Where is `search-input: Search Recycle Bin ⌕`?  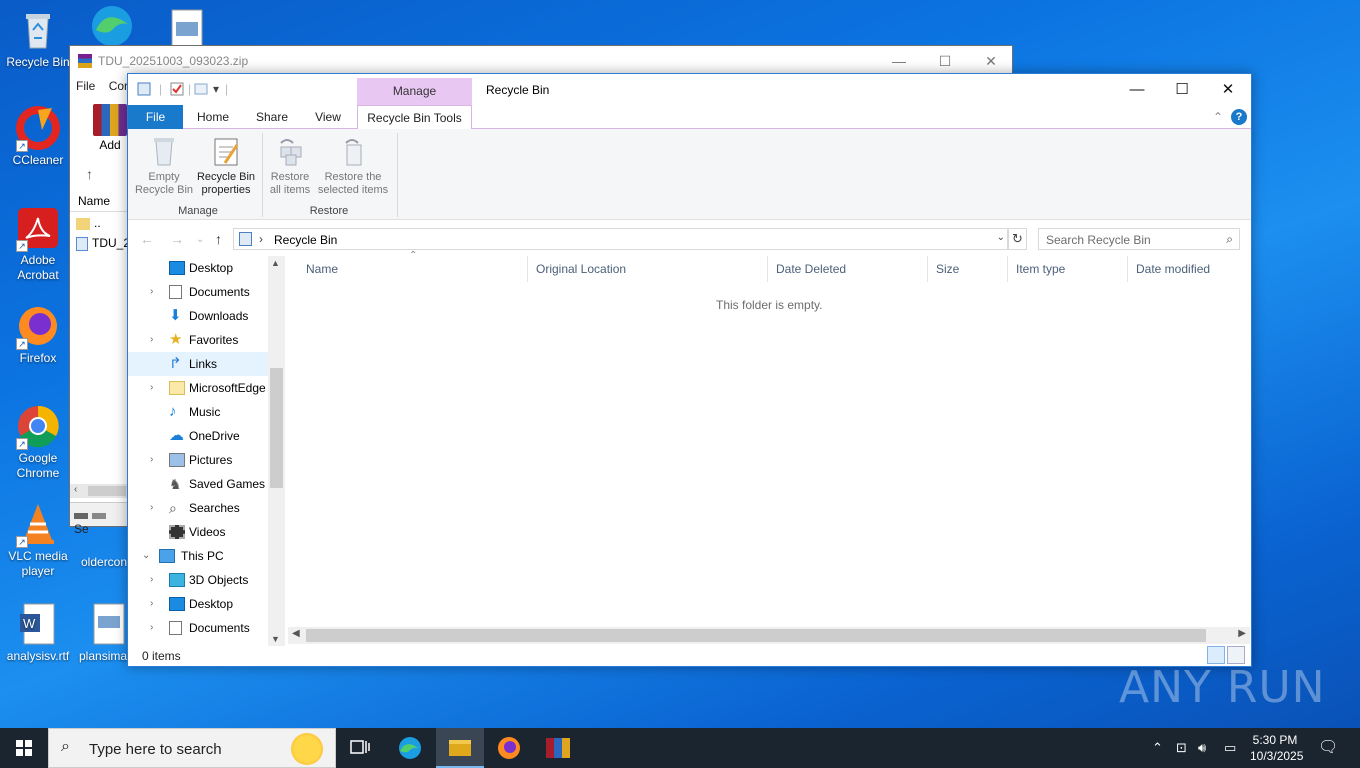 search-input: Search Recycle Bin ⌕ is located at coordinates (1139, 239).